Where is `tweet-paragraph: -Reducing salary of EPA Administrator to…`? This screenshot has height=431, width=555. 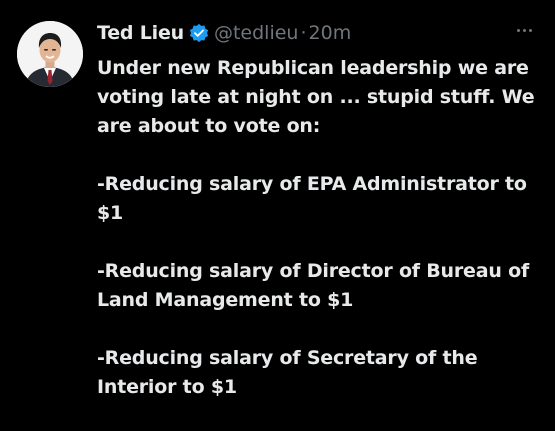
tweet-paragraph: -Reducing salary of EPA Administrator to… is located at coordinates (312, 198).